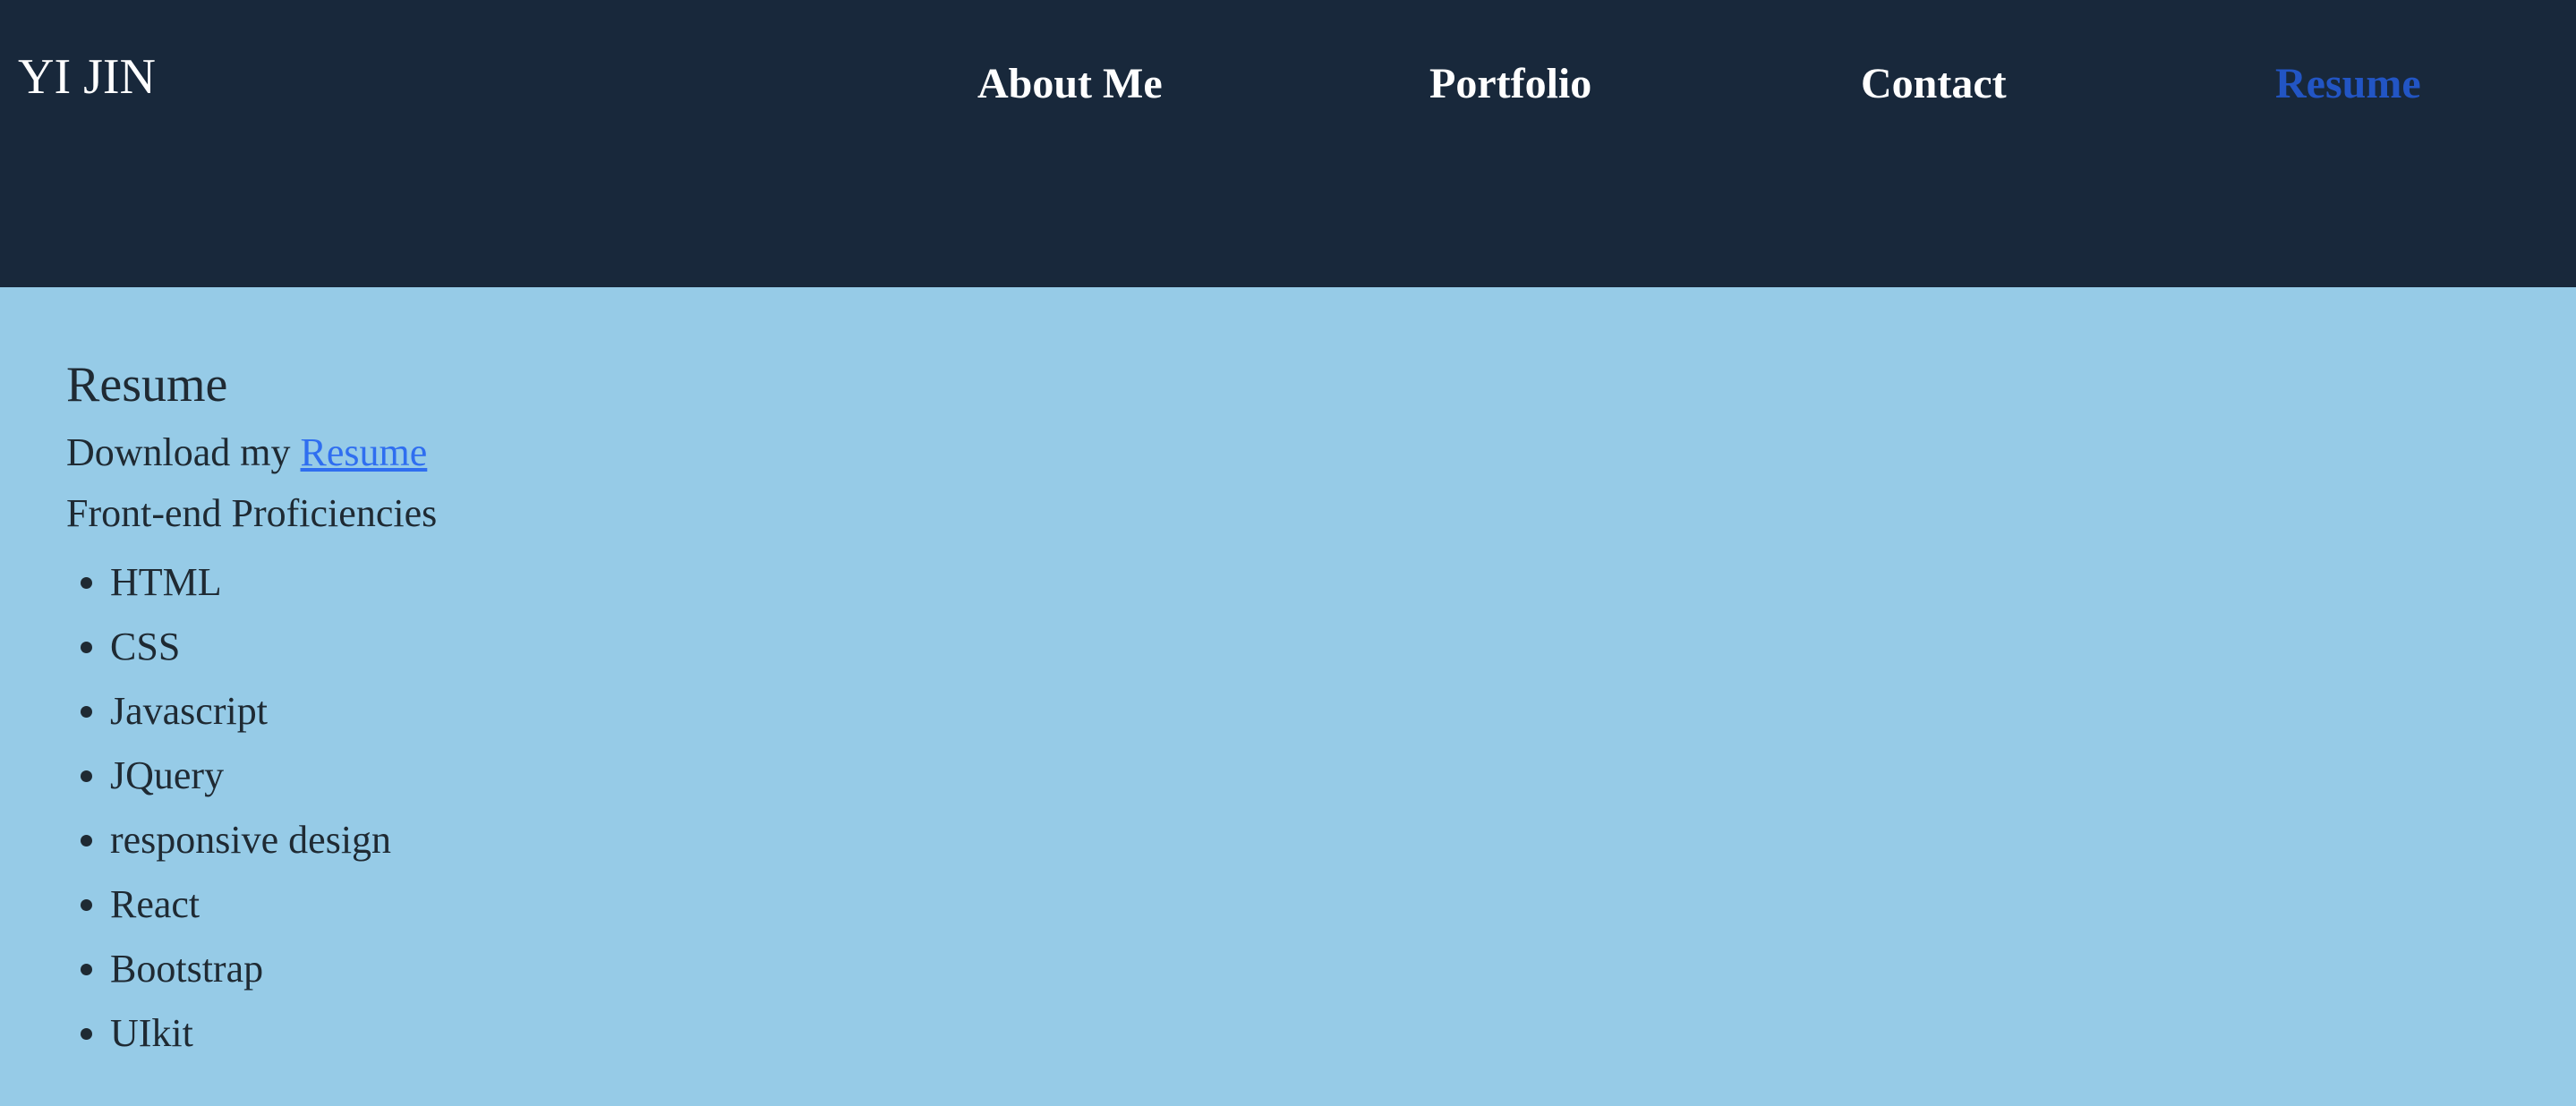 The image size is (2576, 1106). What do you see at coordinates (1510, 84) in the screenshot?
I see `nav-portfolio: Portfolio` at bounding box center [1510, 84].